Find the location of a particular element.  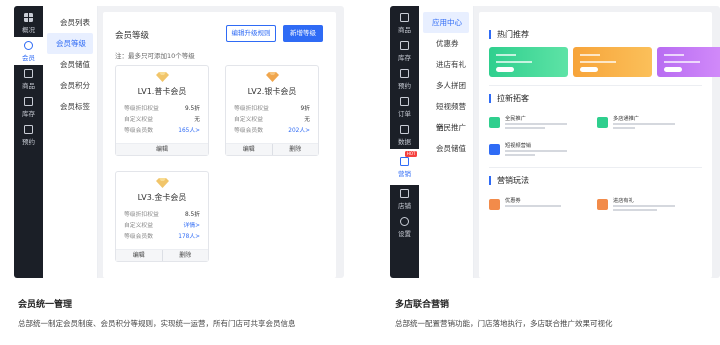

member-count-link: 178人> is located at coordinates (189, 235).